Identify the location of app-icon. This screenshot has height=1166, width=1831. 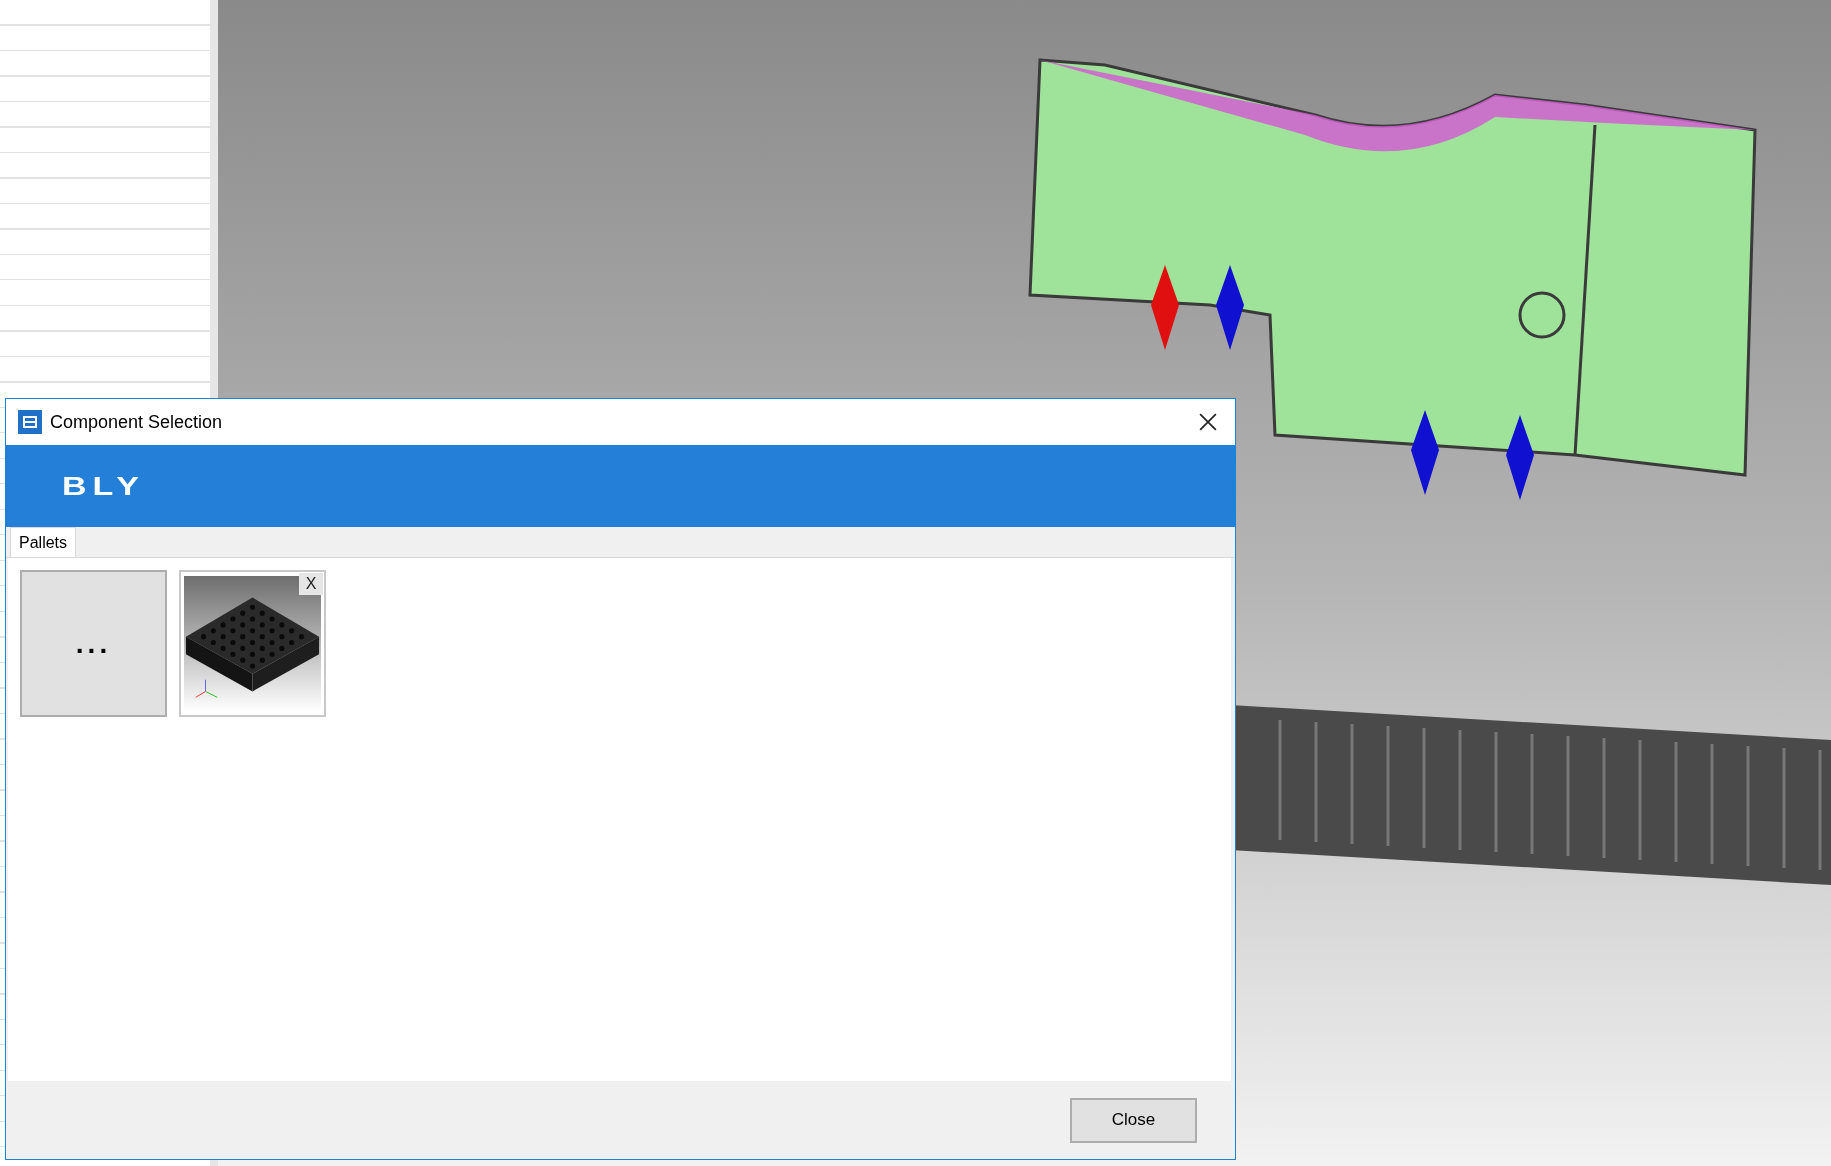
(30, 422).